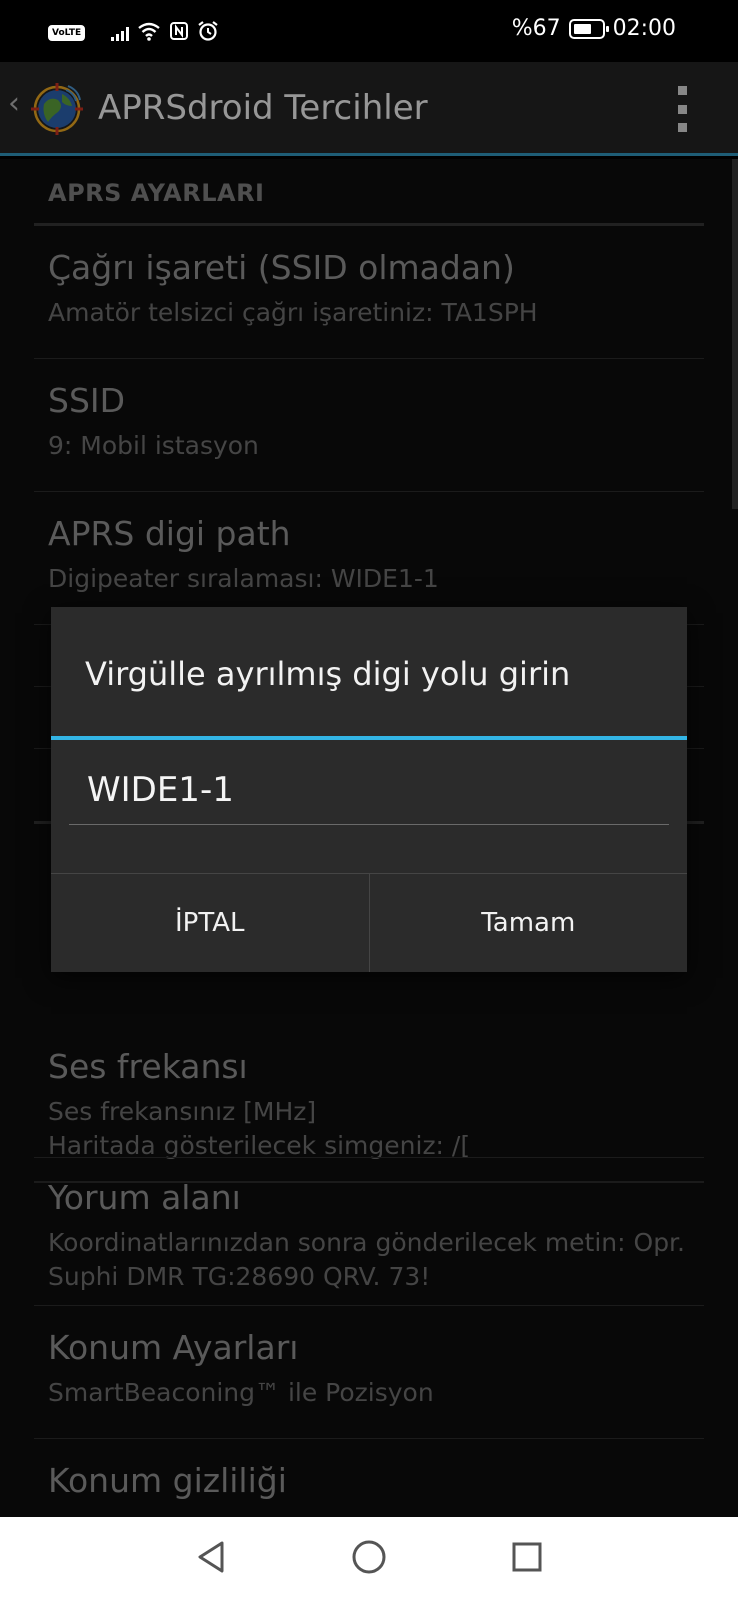  I want to click on battery-percent: %67, so click(536, 28).